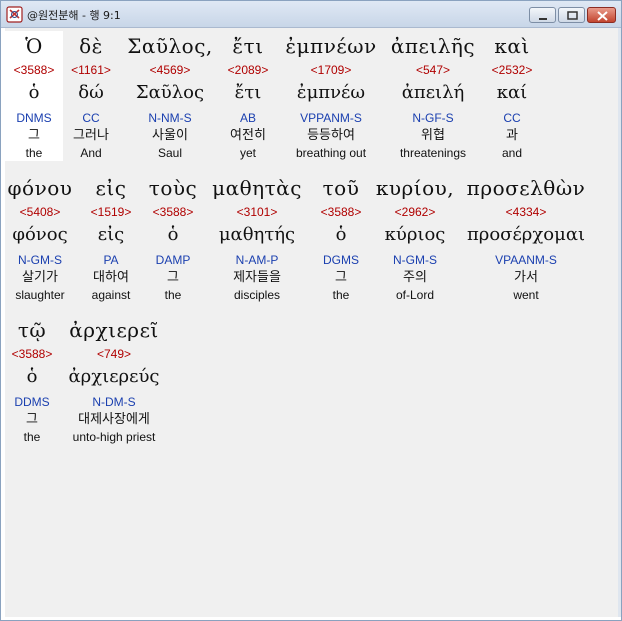 The height and width of the screenshot is (621, 622). Describe the element at coordinates (433, 70) in the screenshot. I see `strong-number: <547>` at that location.